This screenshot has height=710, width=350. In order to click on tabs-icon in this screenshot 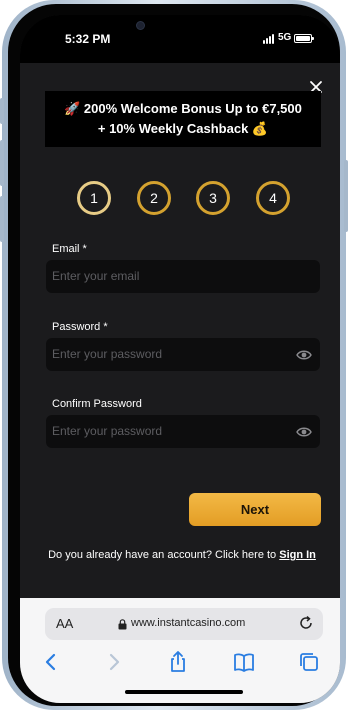, I will do `click(309, 662)`.